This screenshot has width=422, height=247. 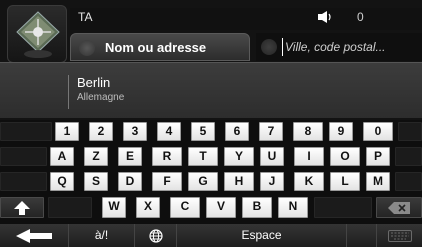 I want to click on status-count: 0, so click(x=360, y=17).